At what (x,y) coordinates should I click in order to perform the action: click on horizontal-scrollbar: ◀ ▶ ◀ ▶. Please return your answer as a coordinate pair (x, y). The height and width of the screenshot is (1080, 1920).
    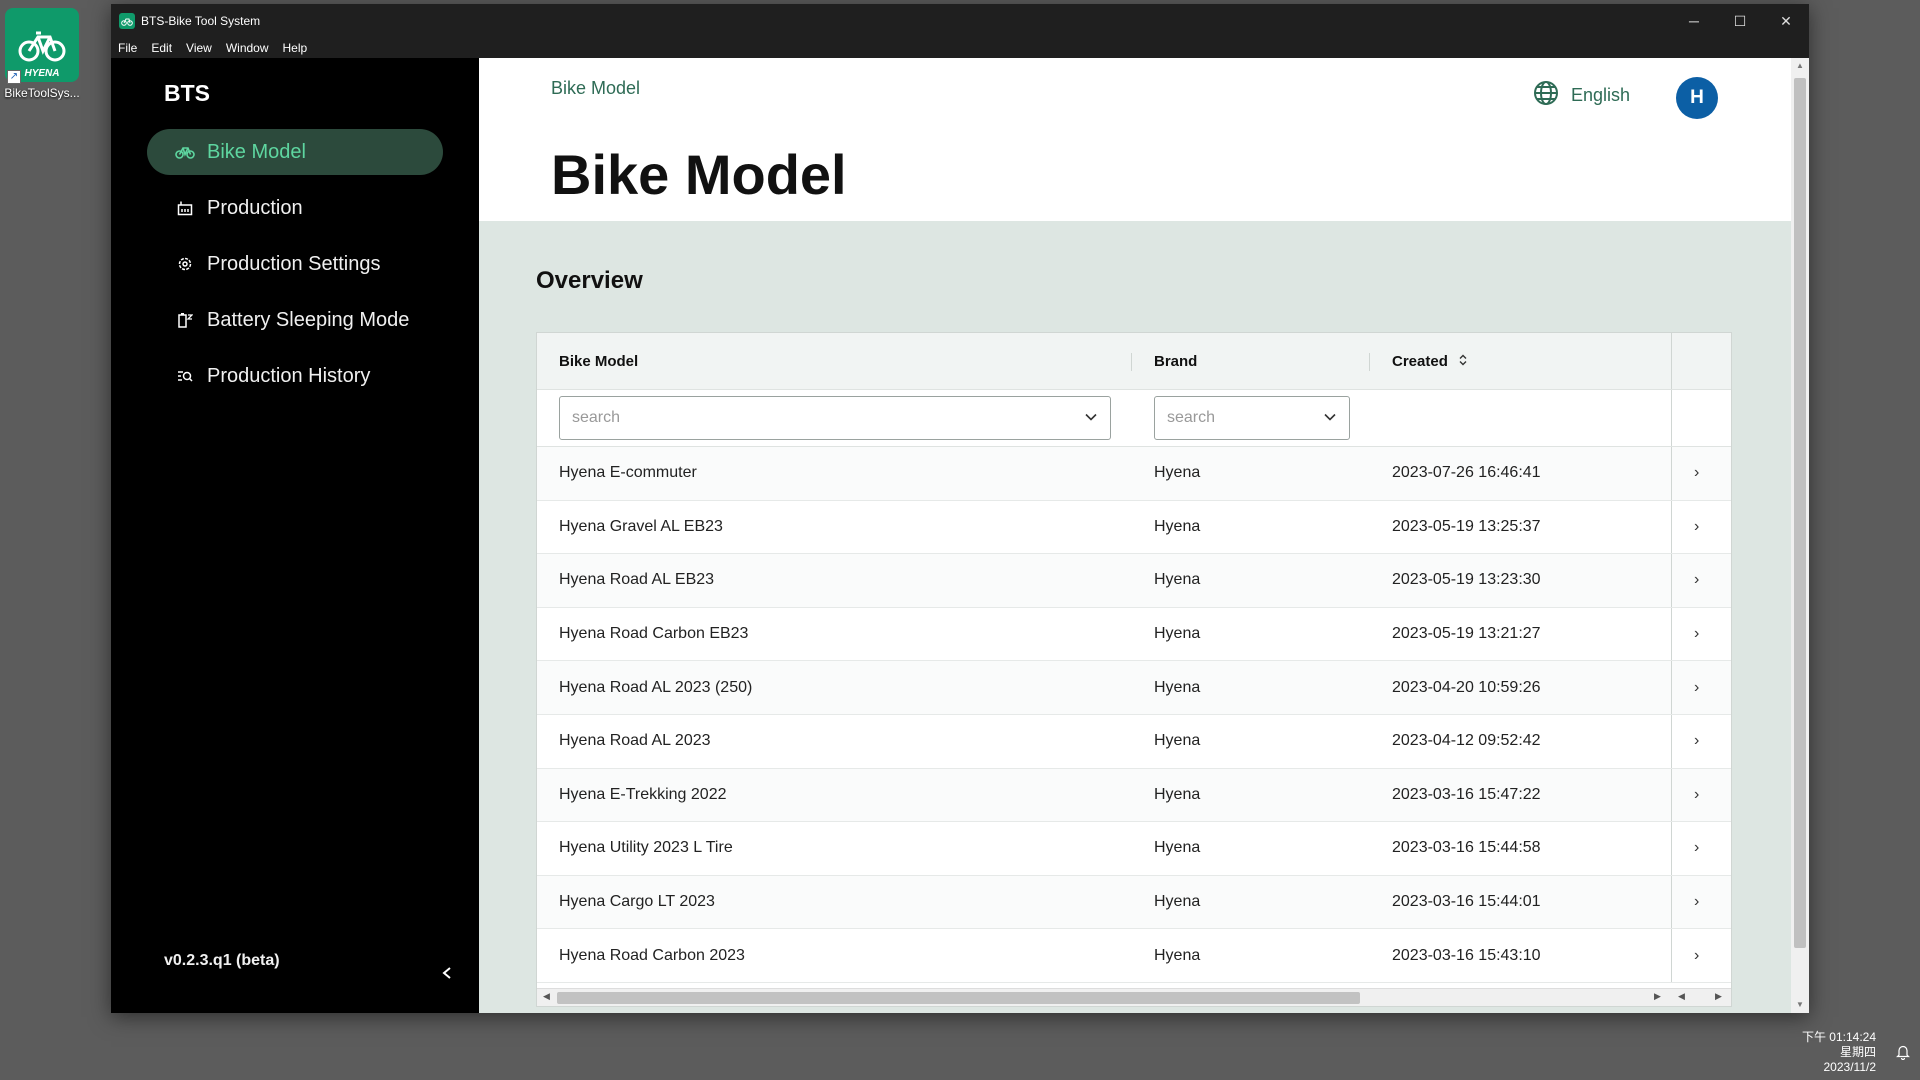
    Looking at the image, I should click on (1134, 997).